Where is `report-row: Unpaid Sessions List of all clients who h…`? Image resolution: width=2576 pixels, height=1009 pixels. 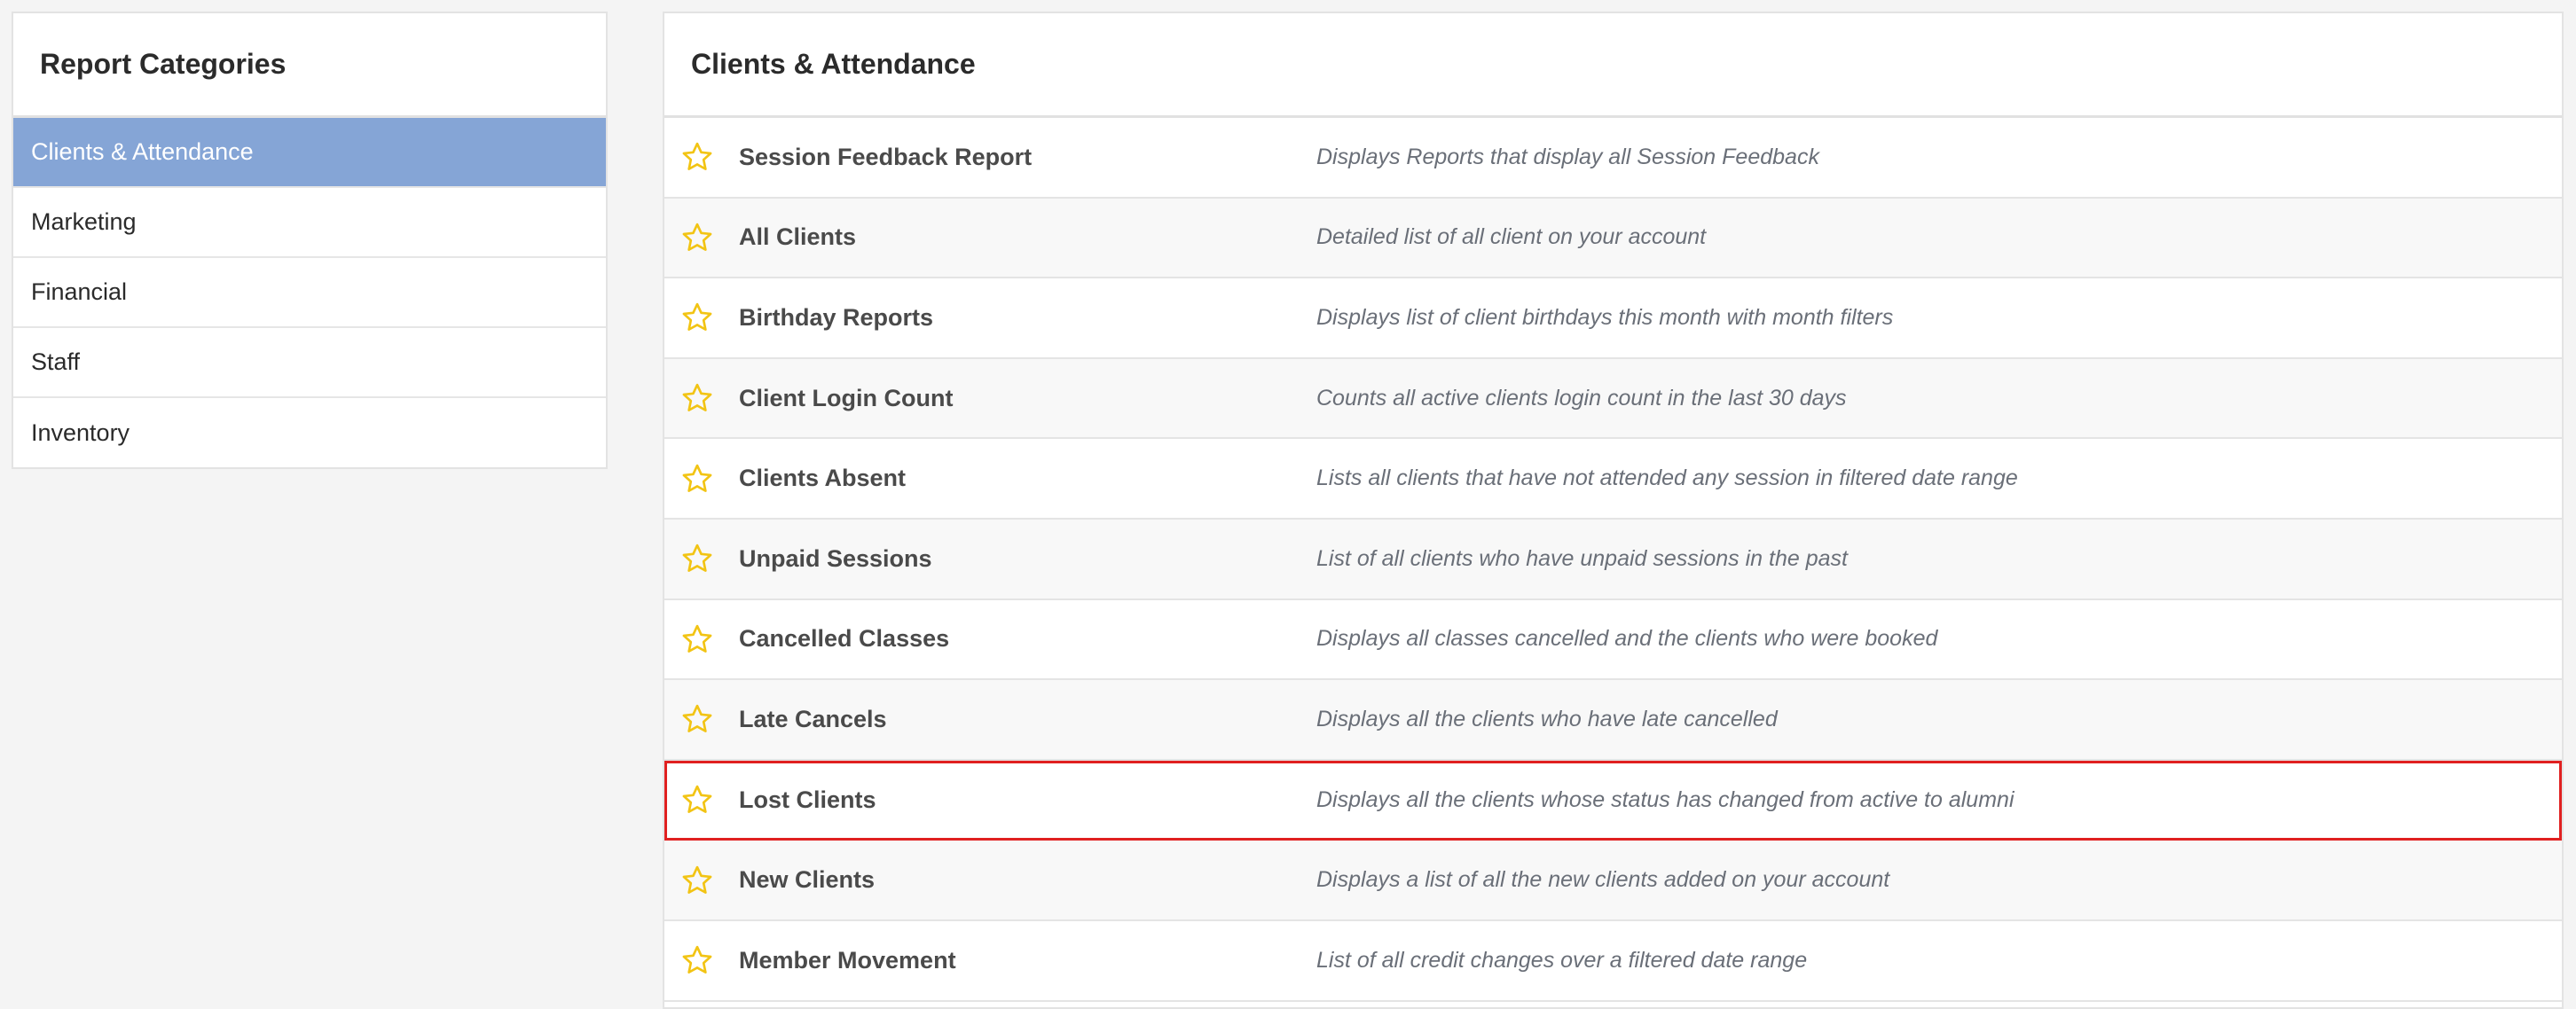
report-row: Unpaid Sessions List of all clients who h… is located at coordinates (1613, 559).